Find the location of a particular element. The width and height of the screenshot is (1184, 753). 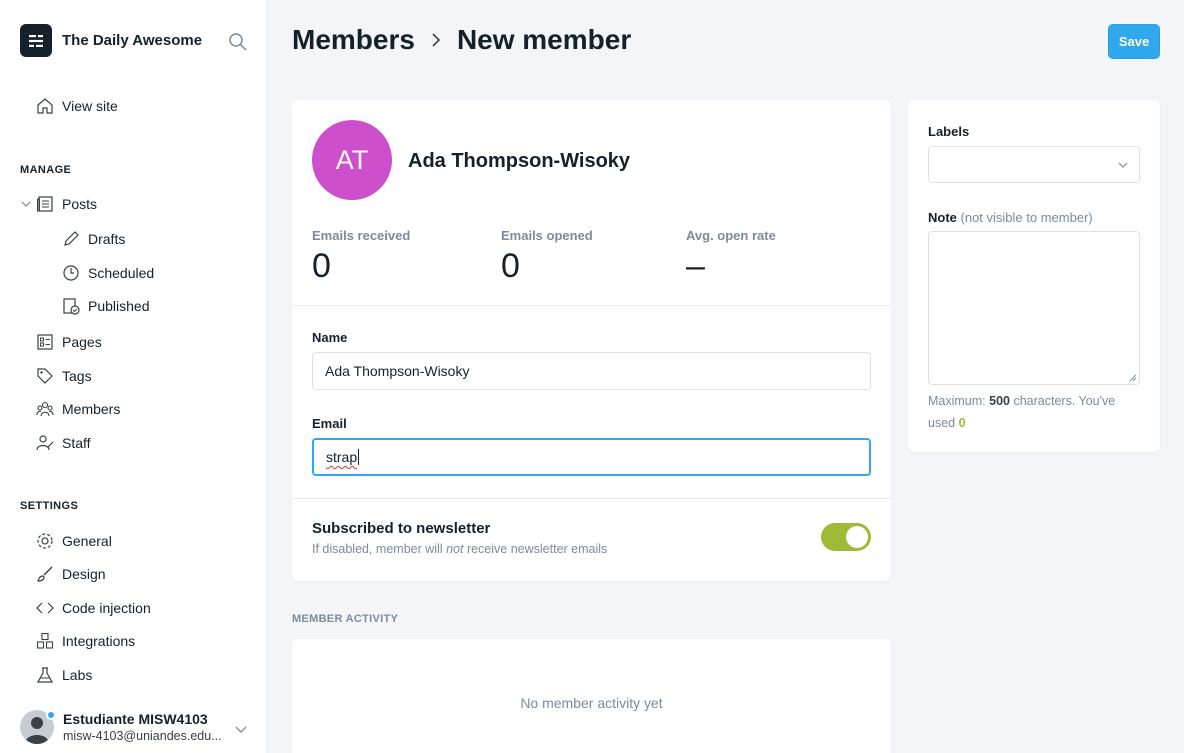

stat-emails-opened: Emails opened 0 is located at coordinates (547, 257).